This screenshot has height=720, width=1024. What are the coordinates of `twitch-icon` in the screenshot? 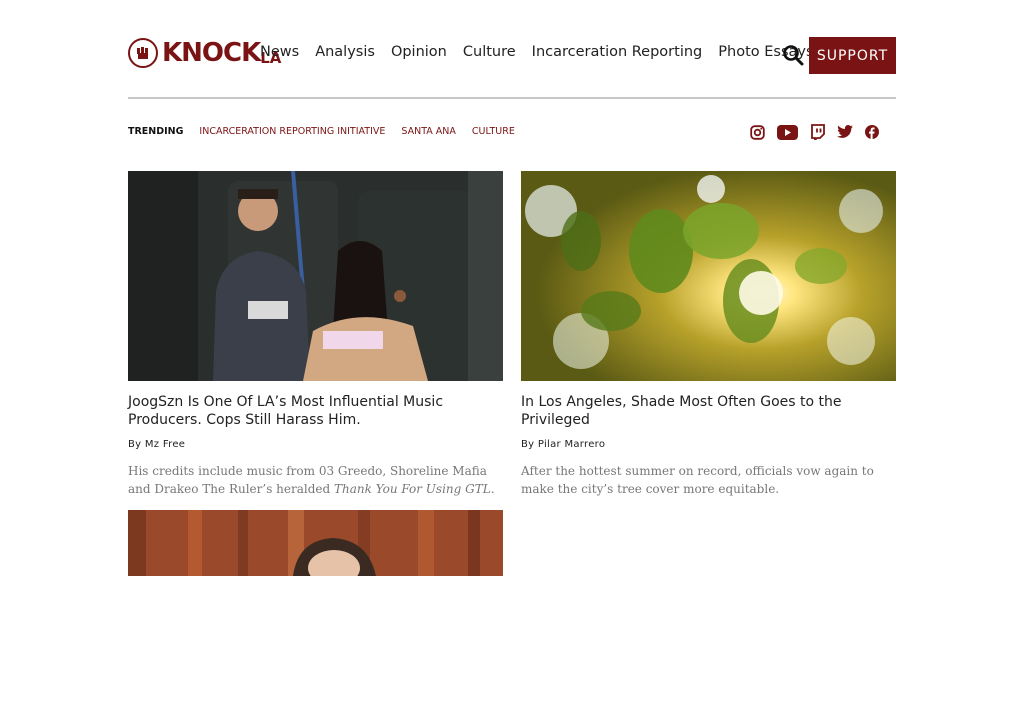 It's located at (817, 132).